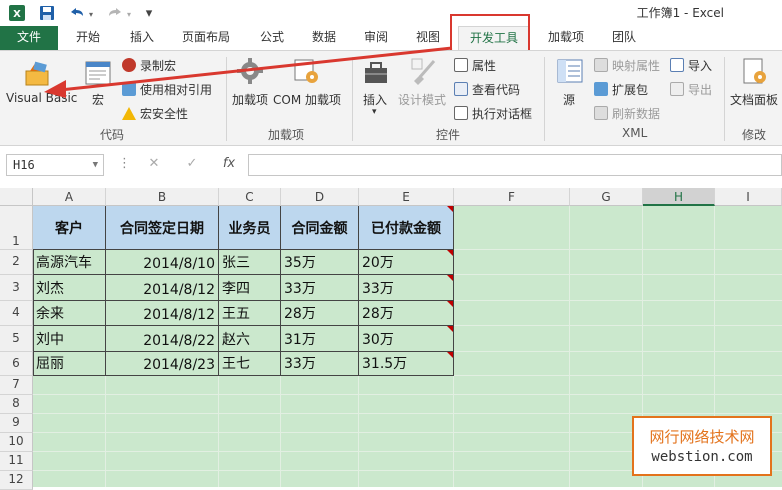 The height and width of the screenshot is (490, 782). I want to click on cell-text: 30万, so click(378, 340).